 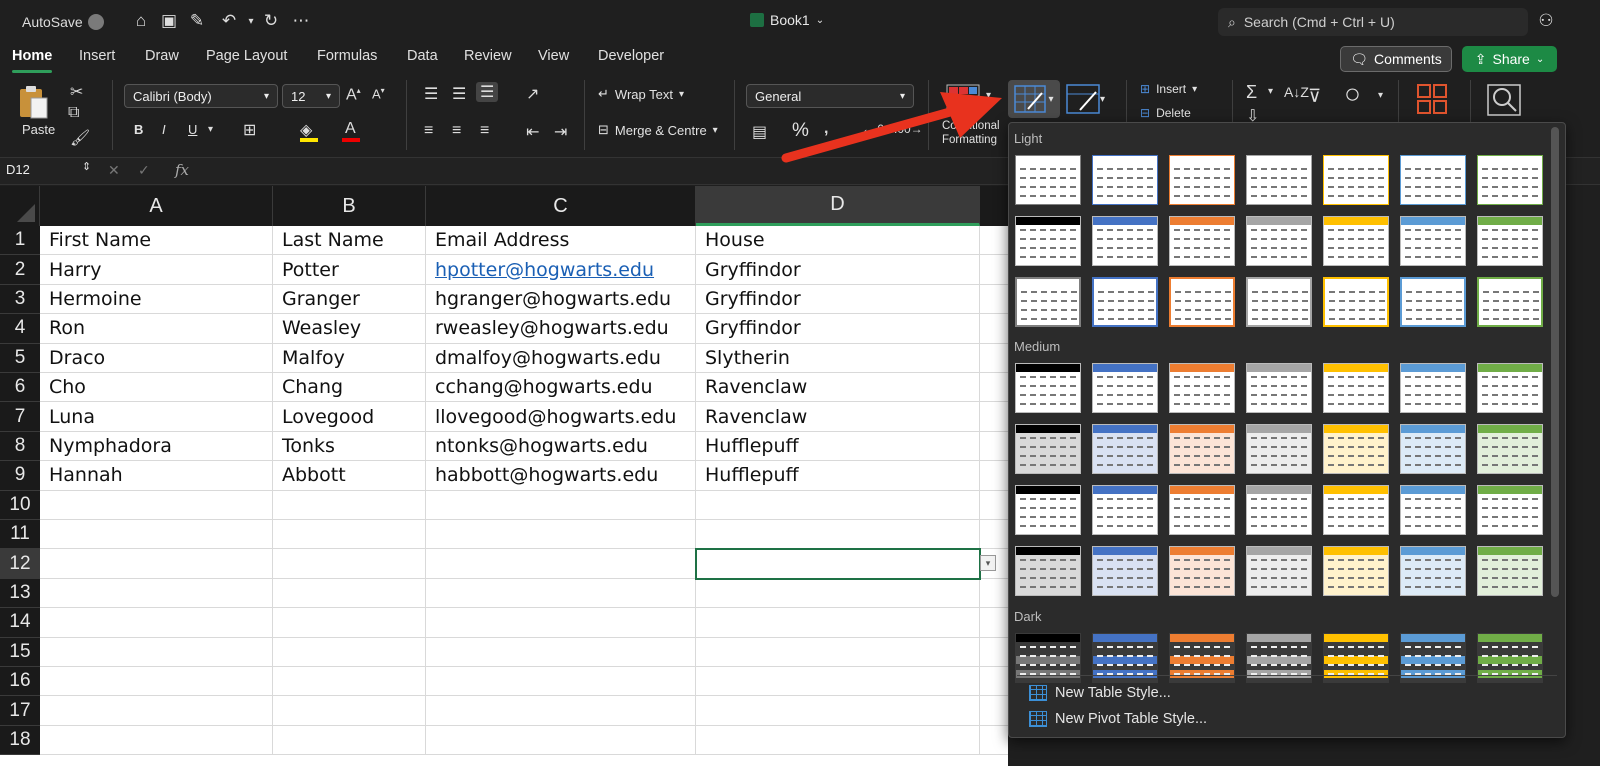 What do you see at coordinates (561, 388) in the screenshot?
I see `cell: cchang@hogwarts.edu` at bounding box center [561, 388].